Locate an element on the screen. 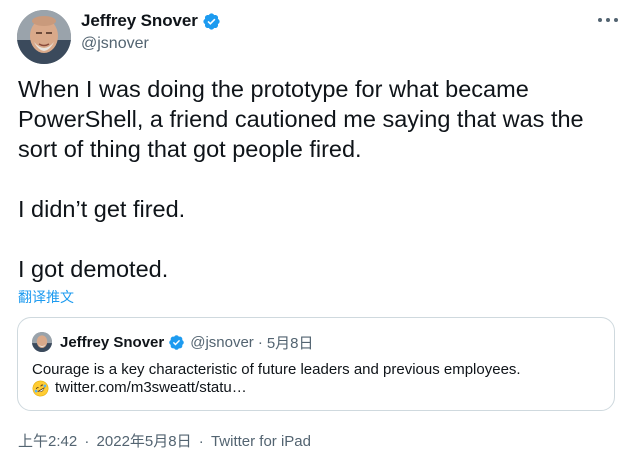 This screenshot has width=640, height=461. avatar-image is located at coordinates (44, 37).